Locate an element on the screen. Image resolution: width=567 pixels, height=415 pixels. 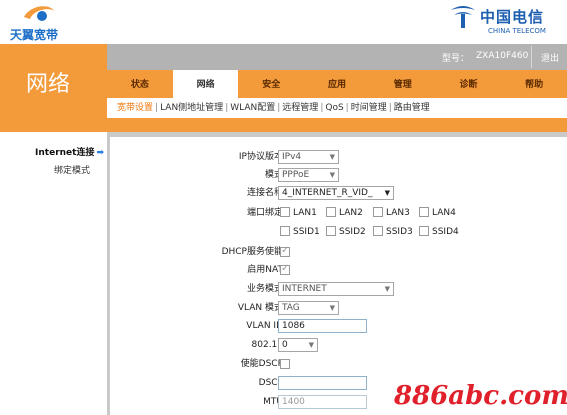
dhcp-label: DHCP服务使能 is located at coordinates (252, 252).